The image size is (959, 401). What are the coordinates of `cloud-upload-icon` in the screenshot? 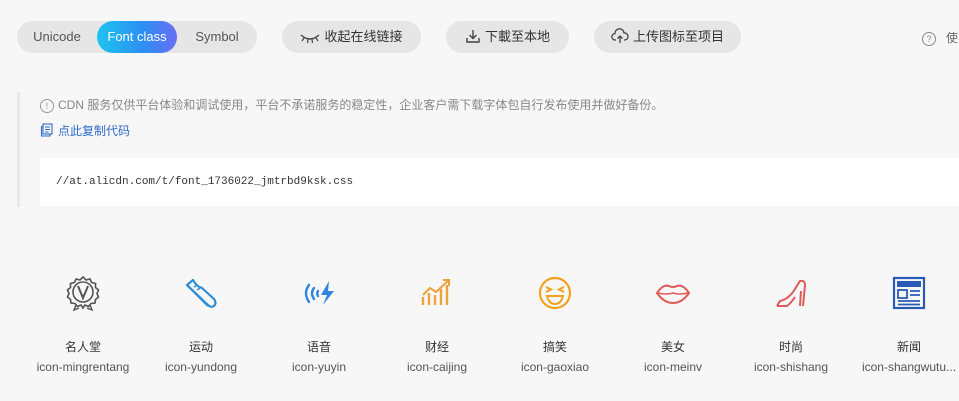 It's located at (620, 35).